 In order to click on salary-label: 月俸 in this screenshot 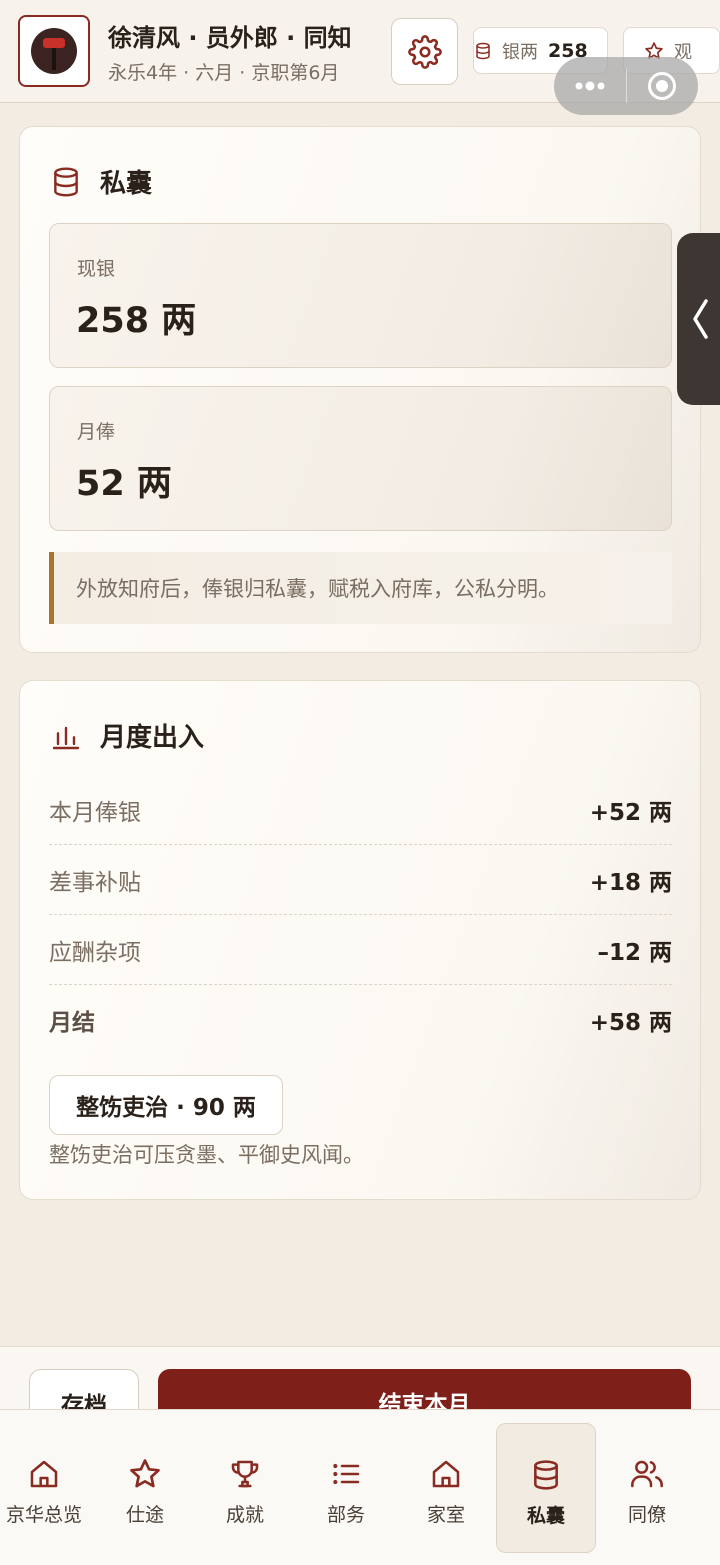, I will do `click(96, 432)`.